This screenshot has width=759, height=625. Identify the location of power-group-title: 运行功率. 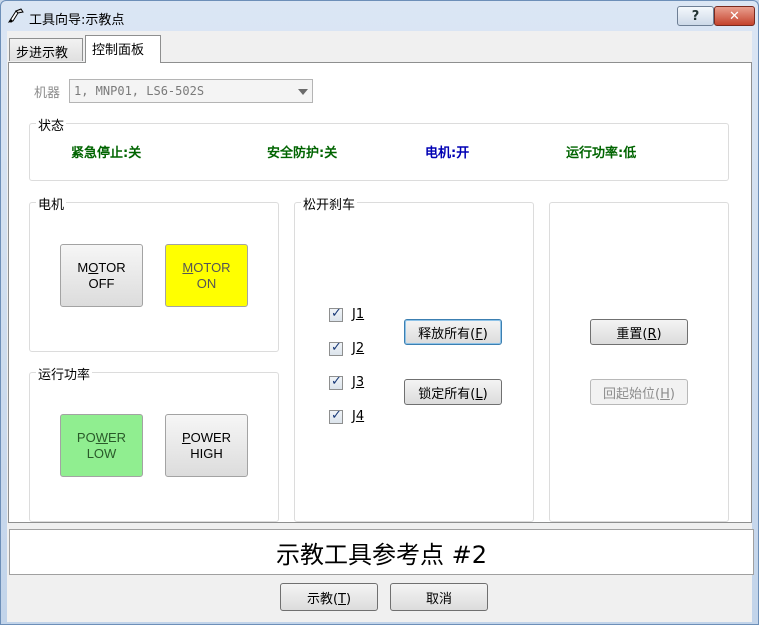
(64, 373).